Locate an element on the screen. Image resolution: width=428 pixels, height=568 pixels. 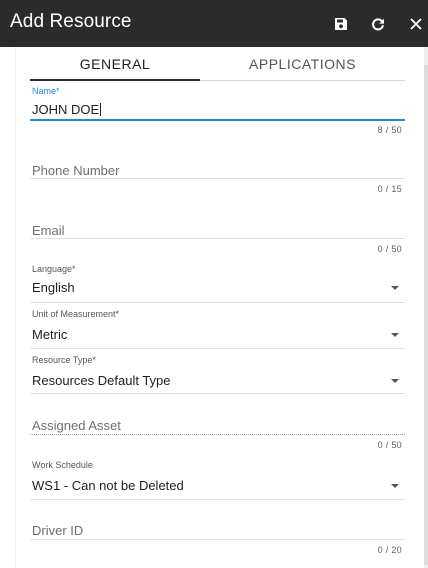
driver-id-char-counter: 0 / 20 is located at coordinates (389, 550).